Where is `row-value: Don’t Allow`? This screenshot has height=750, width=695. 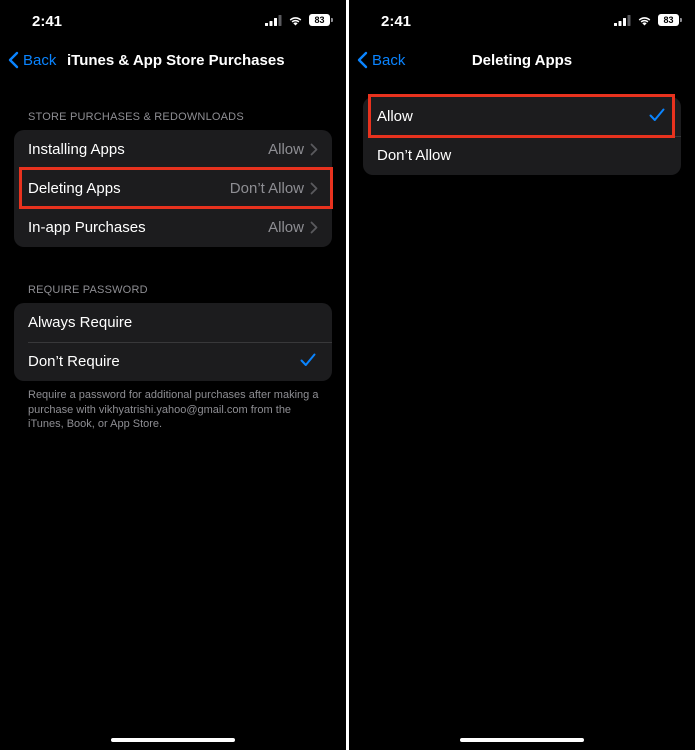 row-value: Don’t Allow is located at coordinates (266, 188).